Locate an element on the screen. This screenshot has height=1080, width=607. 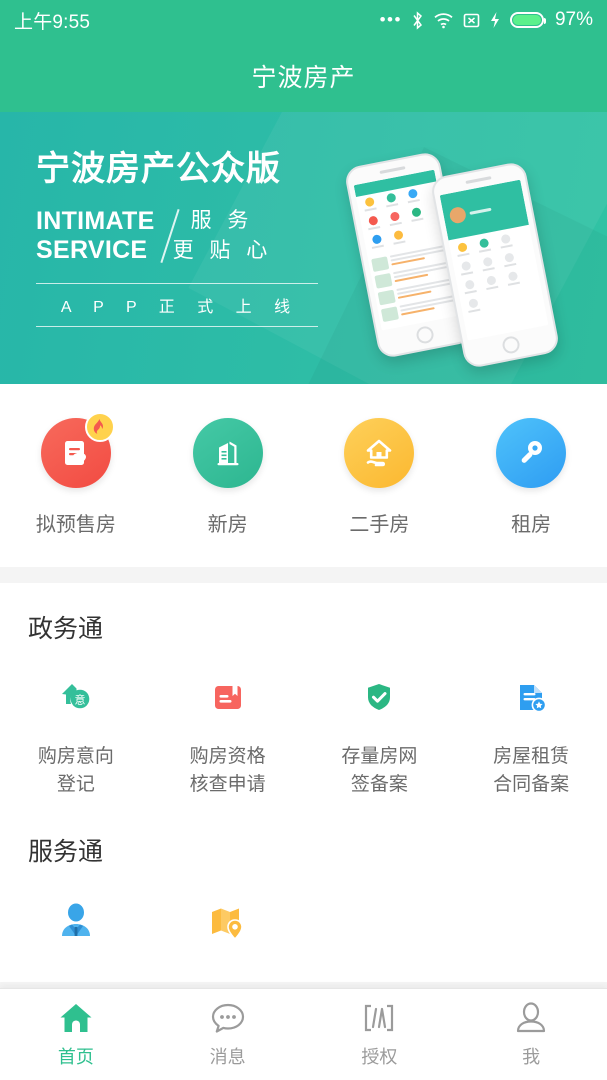
contract-seal-icon is located at coordinates (531, 697).